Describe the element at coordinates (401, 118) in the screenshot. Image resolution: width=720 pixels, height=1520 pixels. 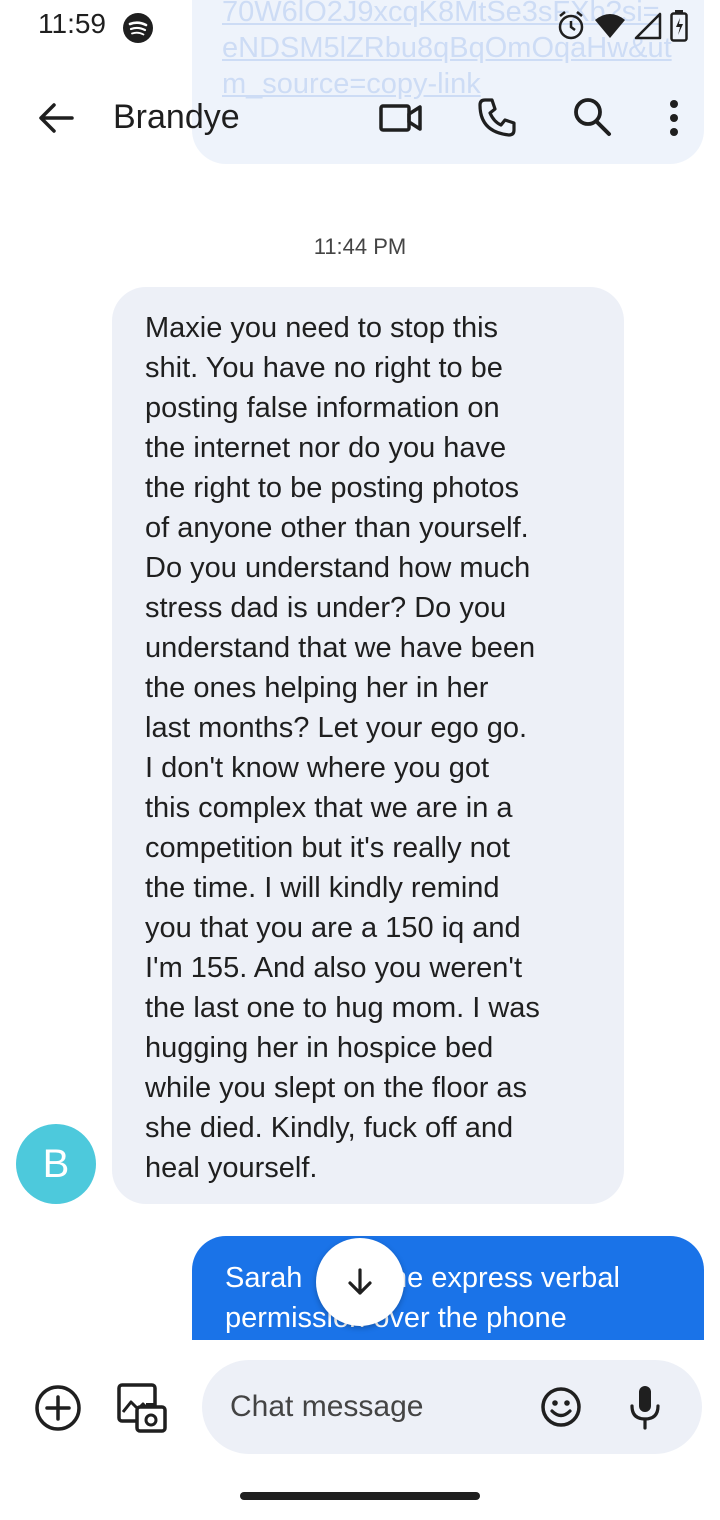
I see `video-call-icon` at that location.